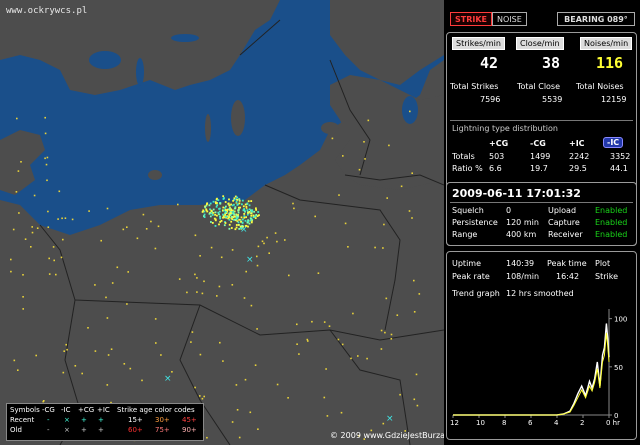 This screenshot has height=445, width=640. Describe the element at coordinates (463, 156) in the screenshot. I see `totals-label: Totals` at that location.